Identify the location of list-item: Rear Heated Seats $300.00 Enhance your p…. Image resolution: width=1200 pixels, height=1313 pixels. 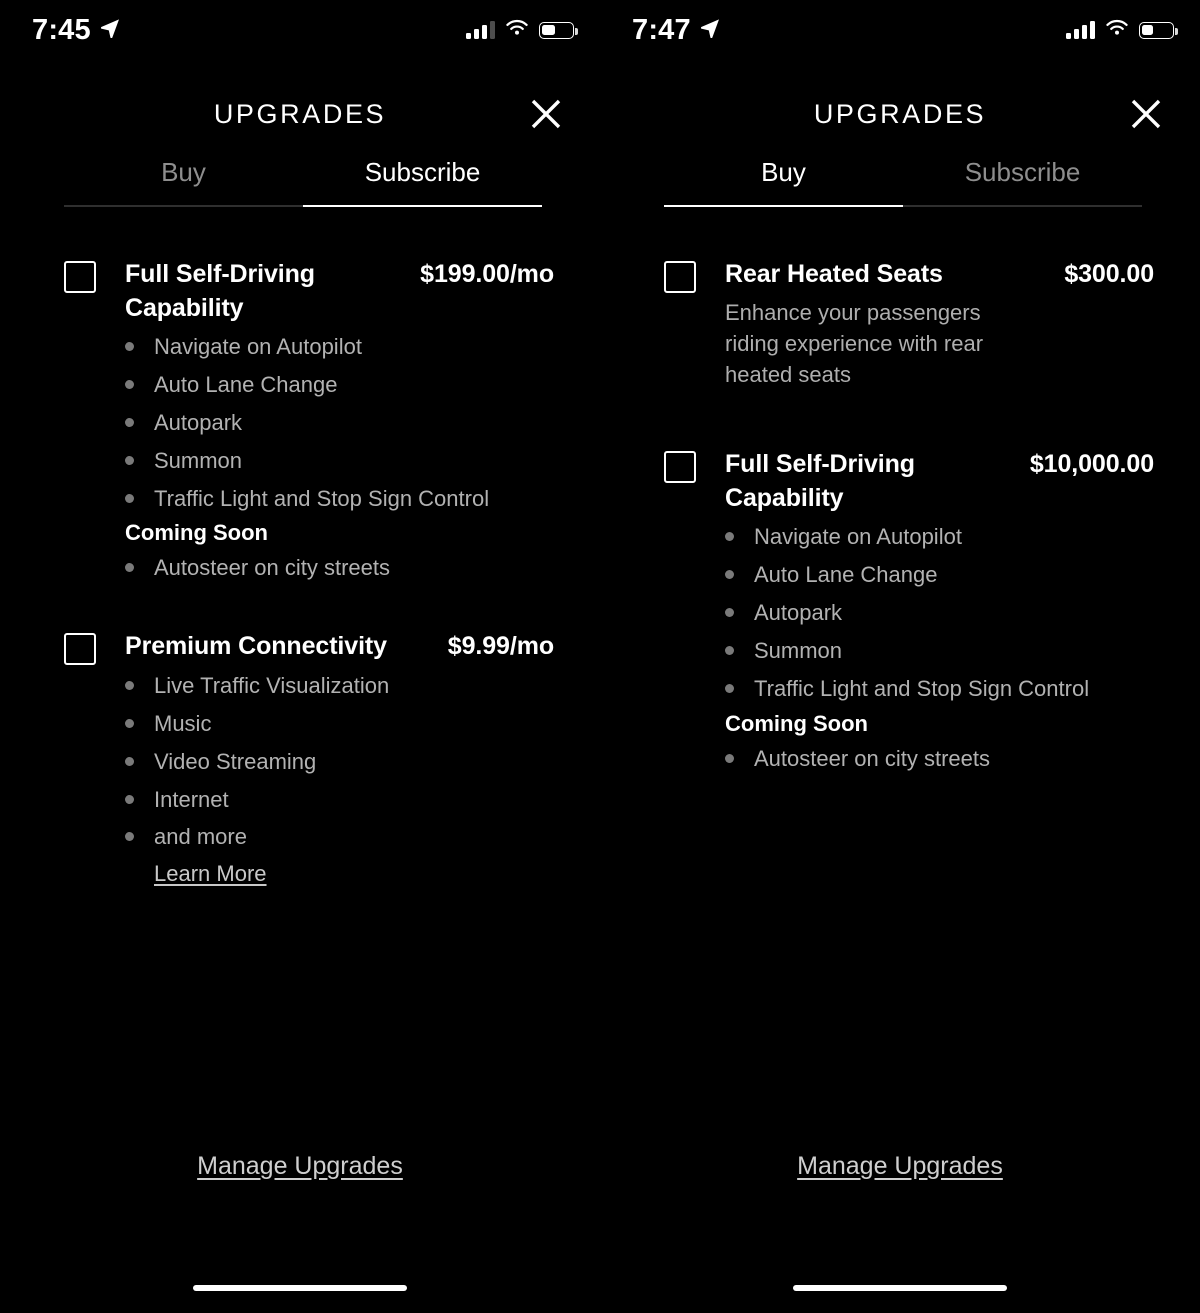
(909, 324).